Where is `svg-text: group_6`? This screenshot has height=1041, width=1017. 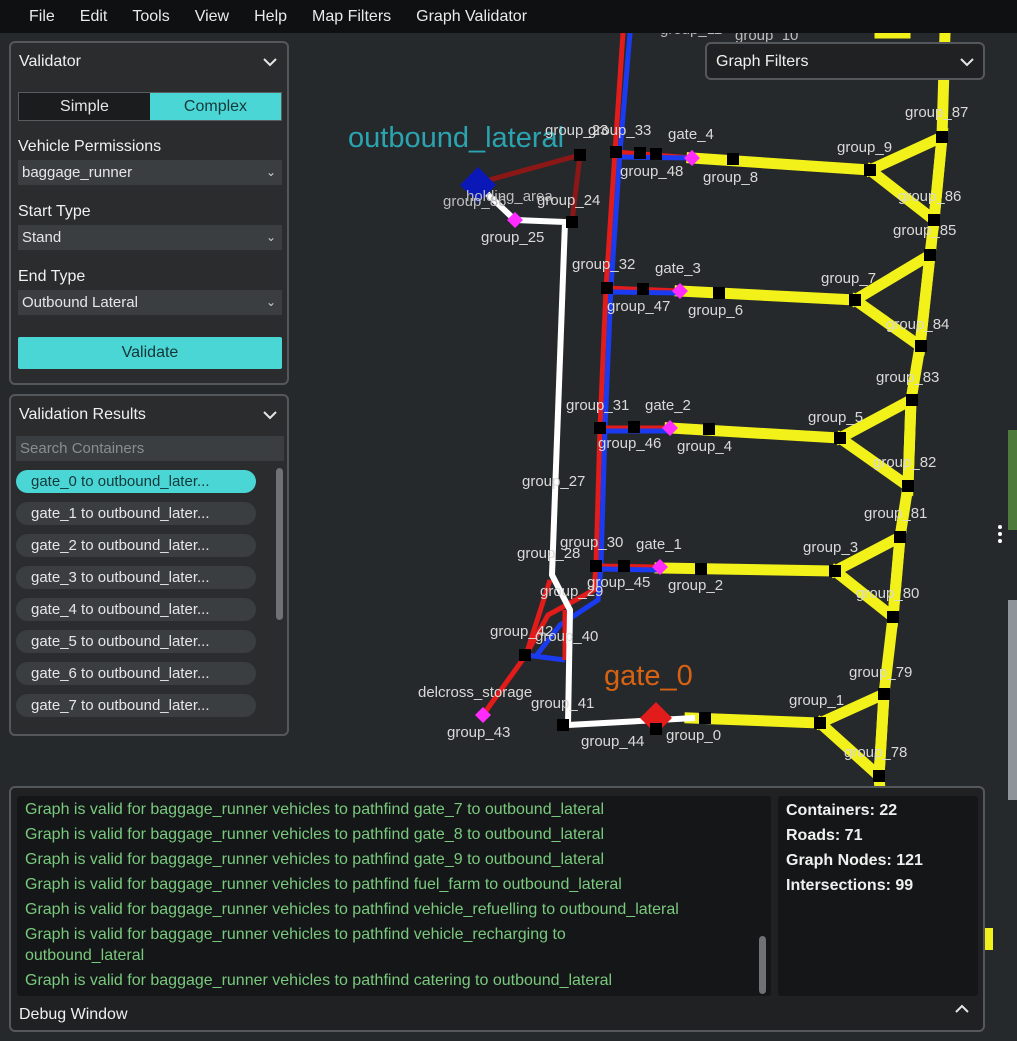
svg-text: group_6 is located at coordinates (715, 310).